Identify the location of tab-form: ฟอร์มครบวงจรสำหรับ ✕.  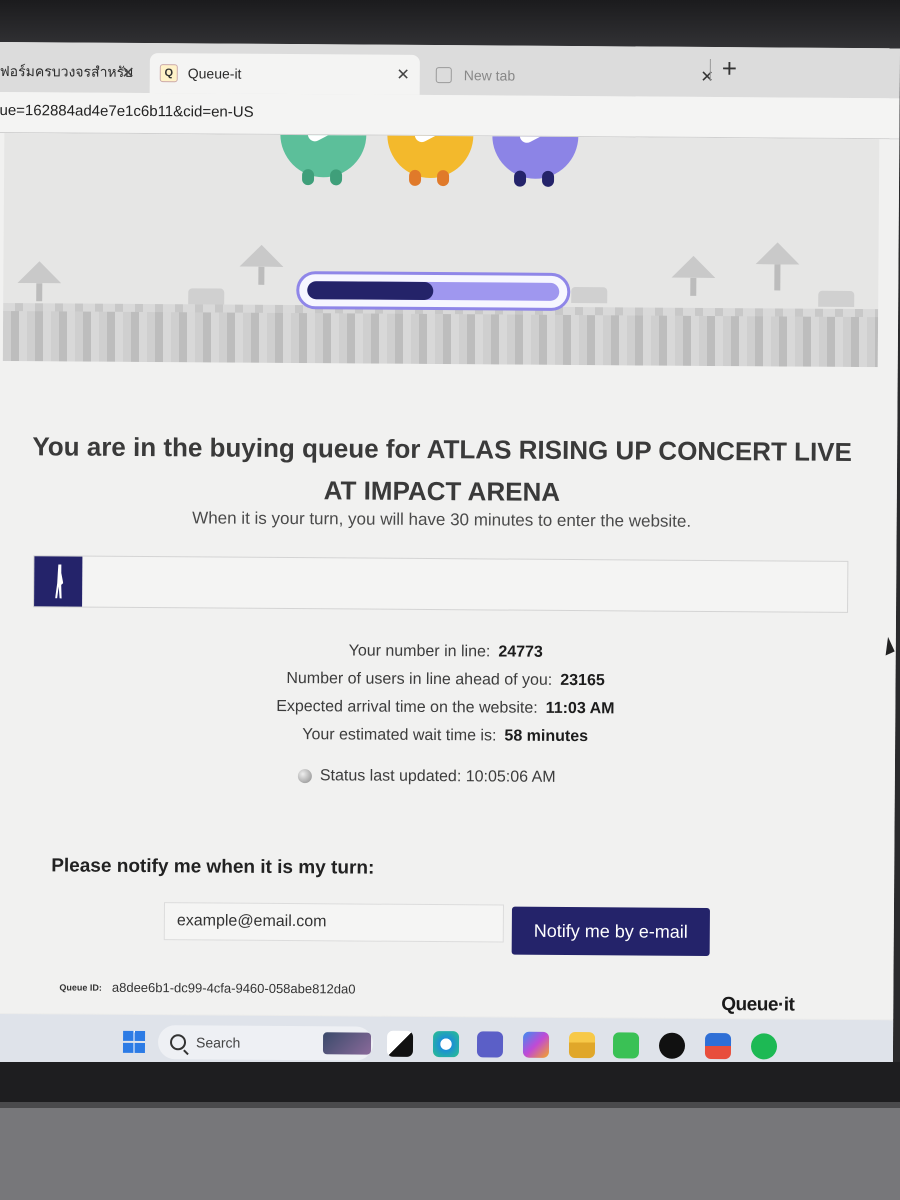
(72, 72).